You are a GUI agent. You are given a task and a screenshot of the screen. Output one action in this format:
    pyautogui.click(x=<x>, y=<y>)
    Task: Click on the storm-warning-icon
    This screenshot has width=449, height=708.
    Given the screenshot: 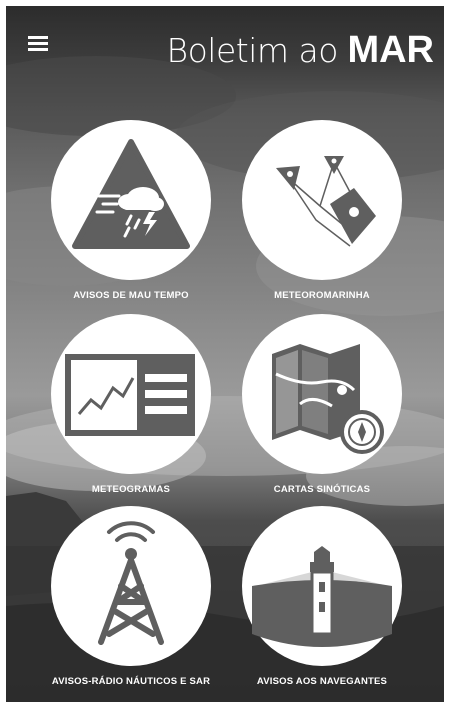 What is the action you would take?
    pyautogui.click(x=131, y=194)
    